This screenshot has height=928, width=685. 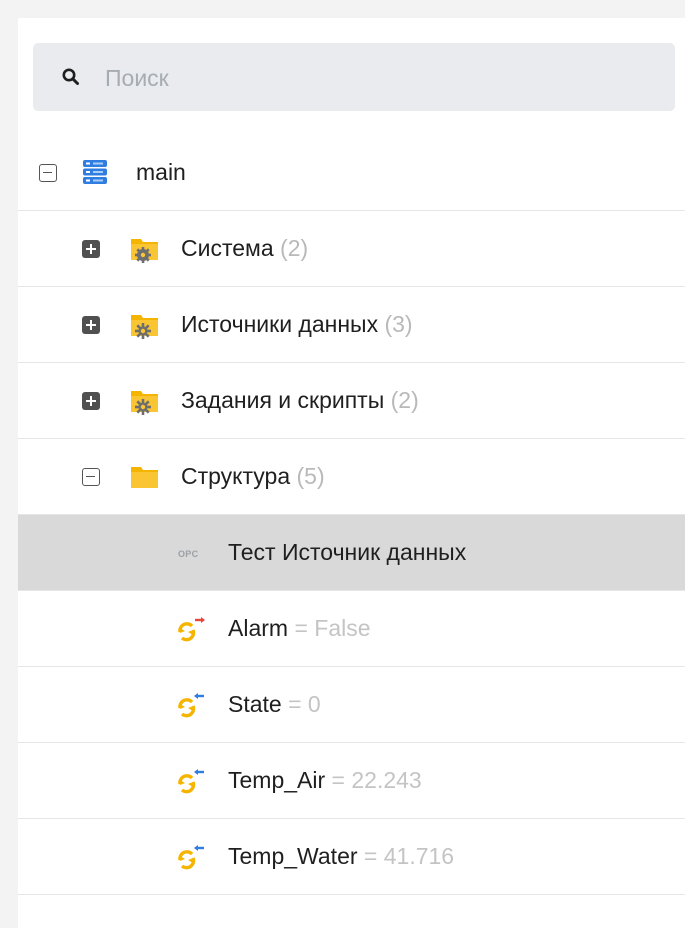 I want to click on search-field: Поиск, so click(x=354, y=77).